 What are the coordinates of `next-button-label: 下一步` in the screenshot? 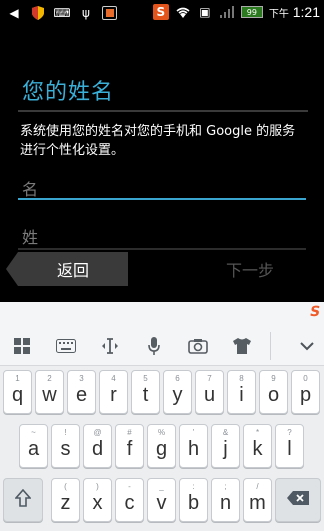 It's located at (249, 270).